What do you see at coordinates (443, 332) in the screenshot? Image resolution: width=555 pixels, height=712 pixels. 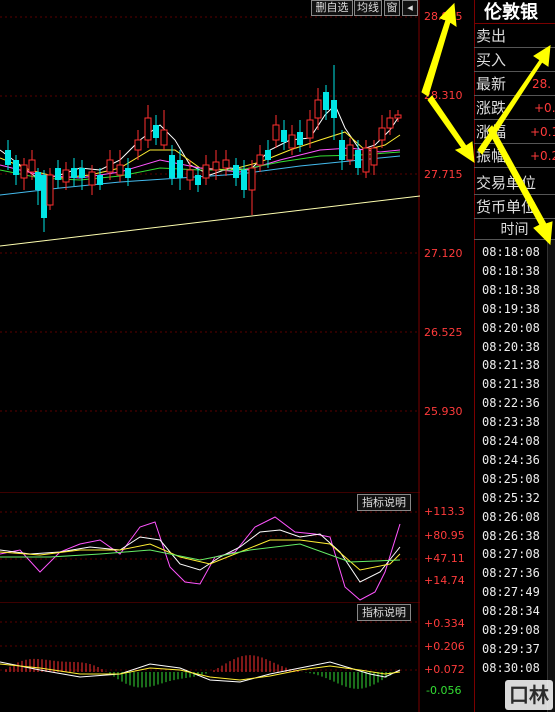 I see `price-label: 26.525` at bounding box center [443, 332].